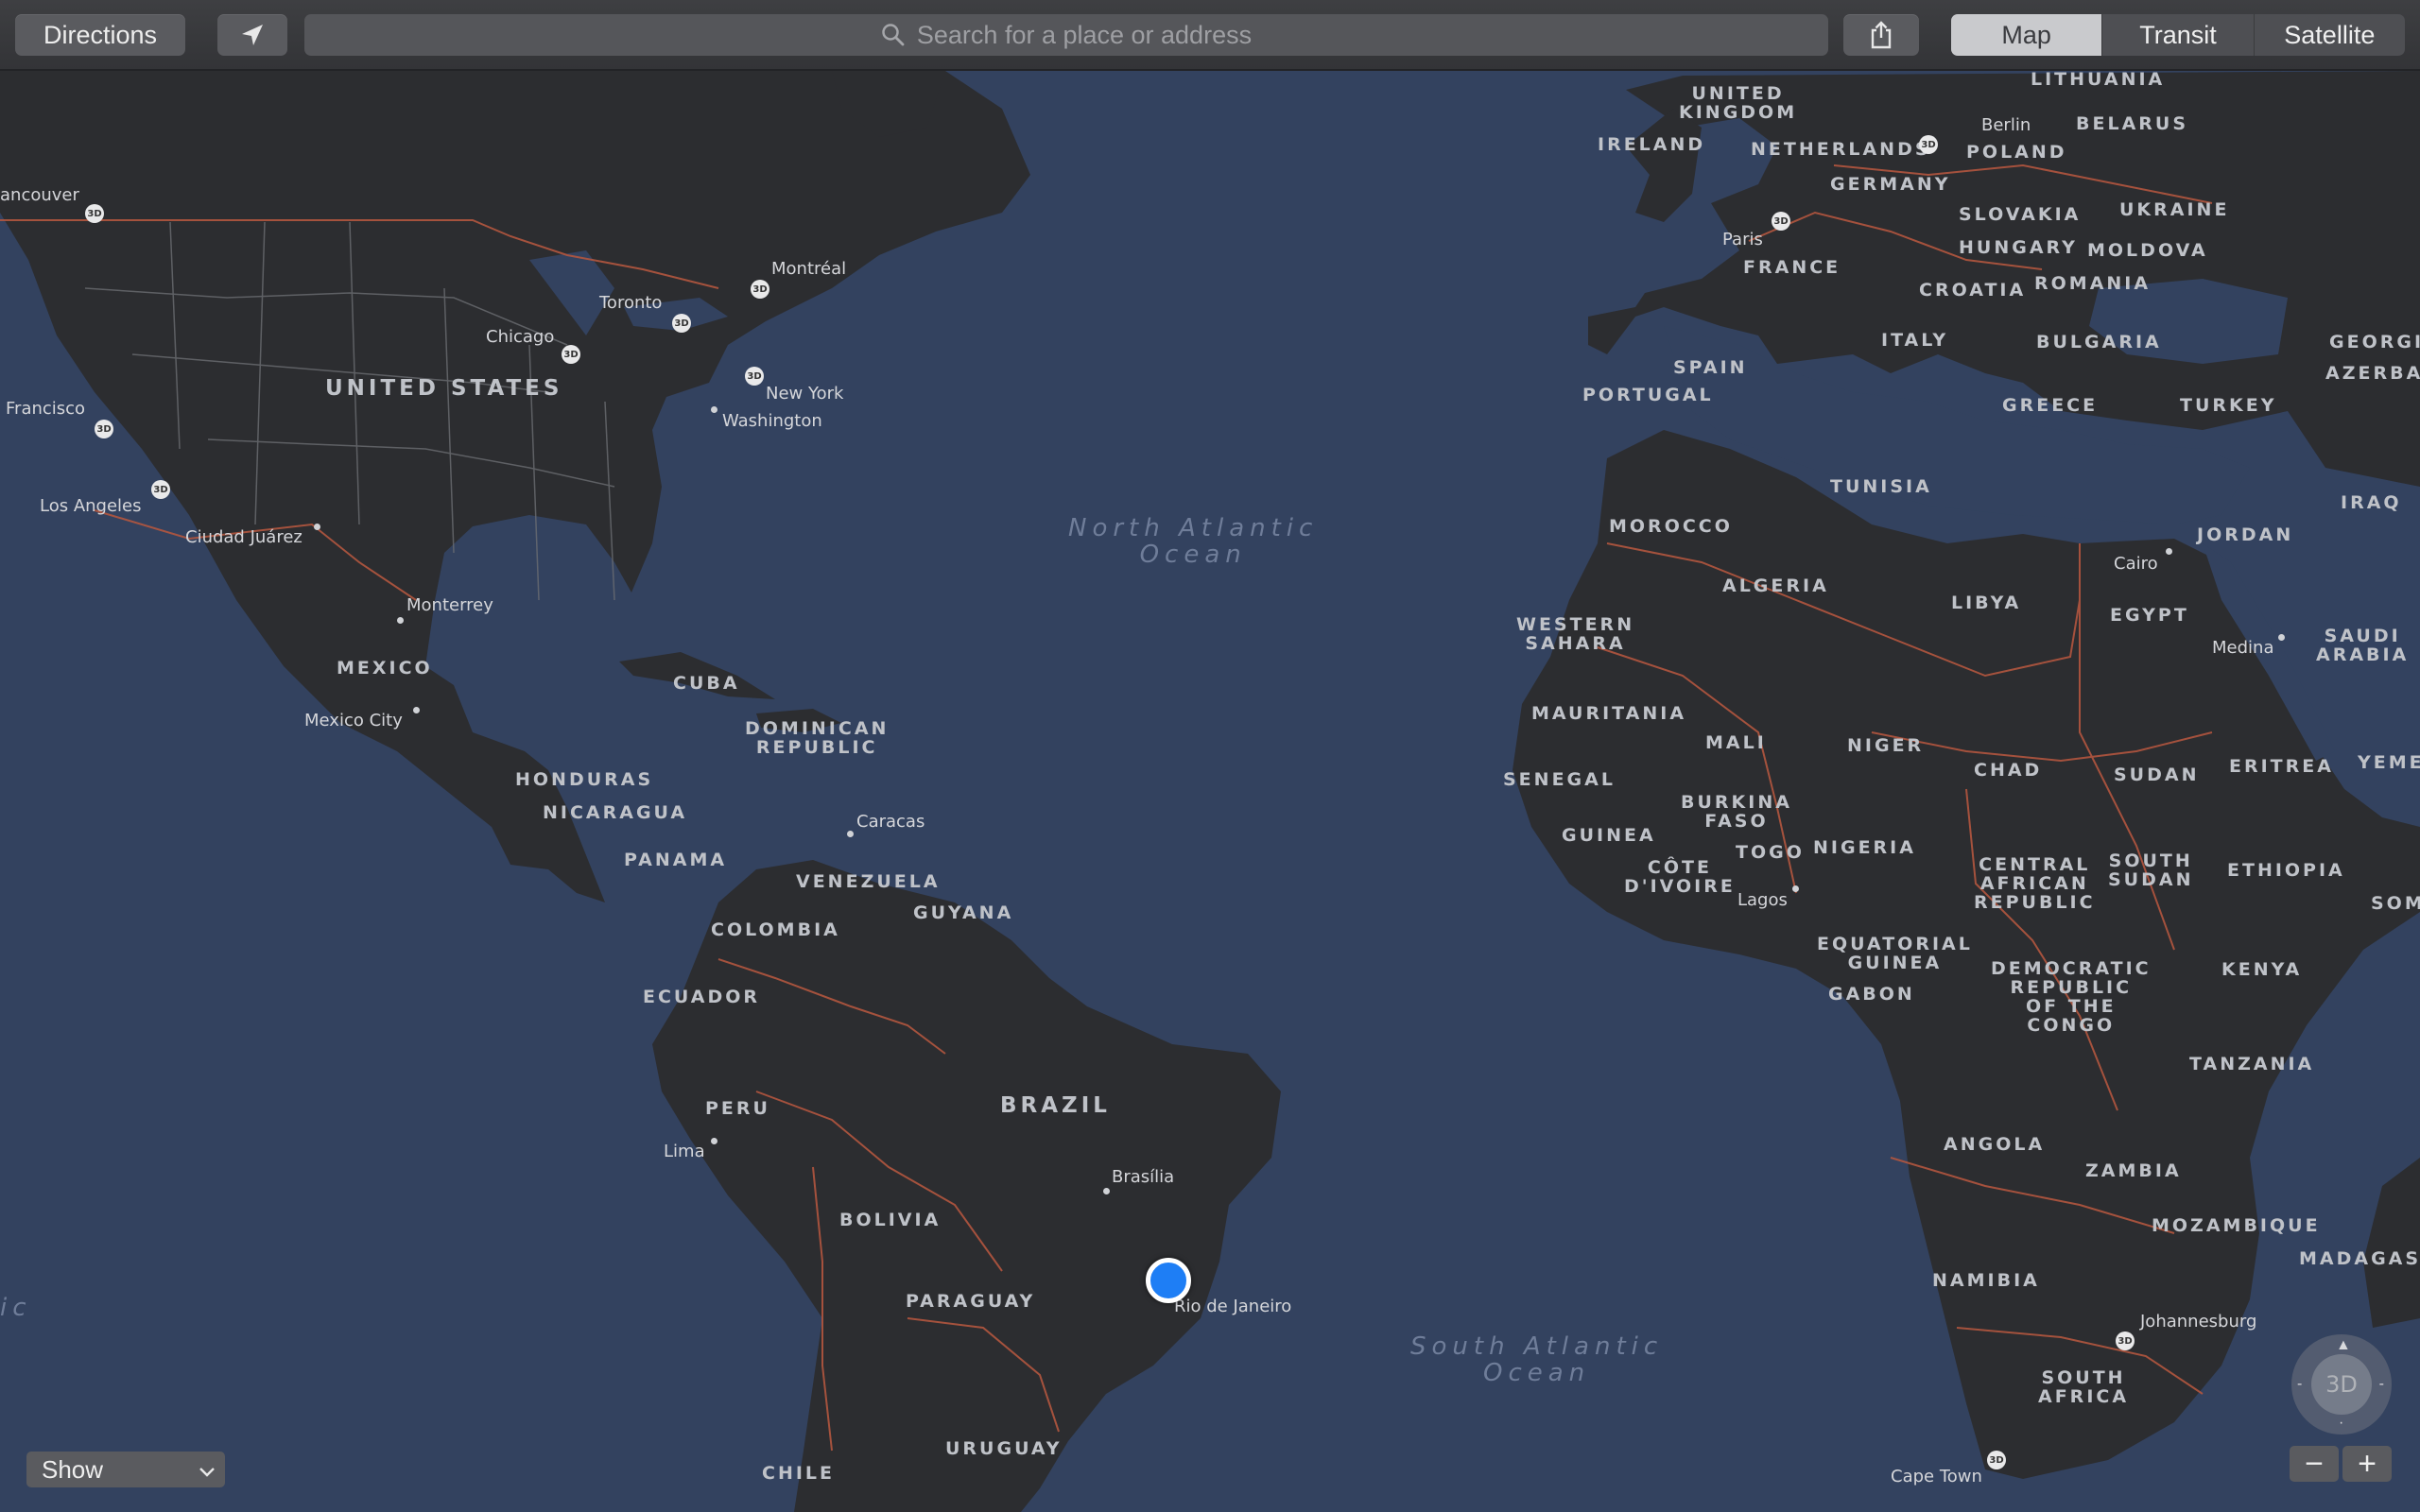 The image size is (2420, 1512). Describe the element at coordinates (252, 35) in the screenshot. I see `current-location-button` at that location.